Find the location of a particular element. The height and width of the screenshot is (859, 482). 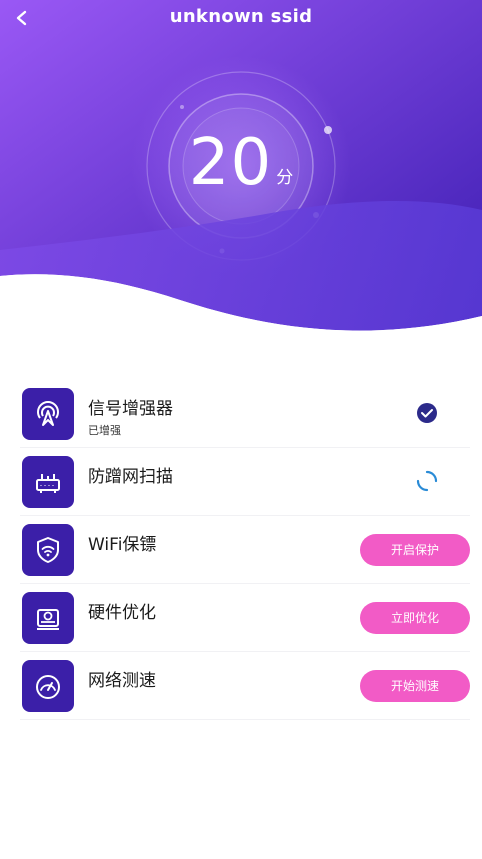

score-display: 20 分 is located at coordinates (241, 163).